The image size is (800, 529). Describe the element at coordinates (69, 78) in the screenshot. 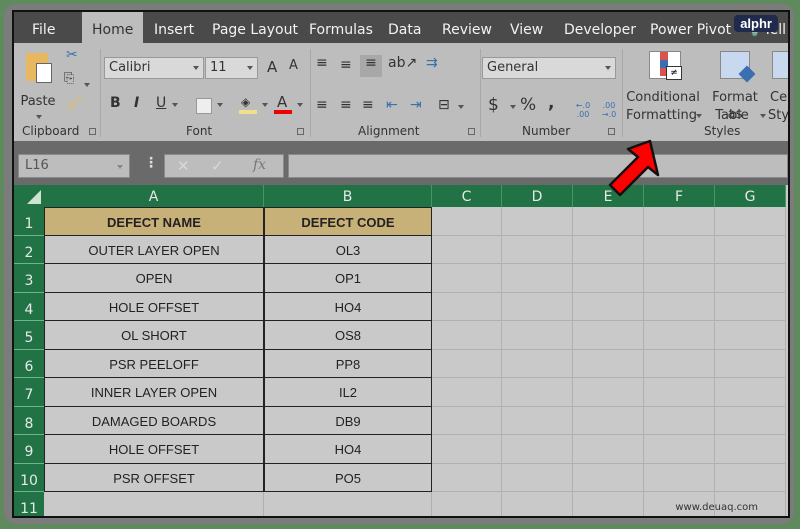

I see `copy-icon: ⎘` at that location.